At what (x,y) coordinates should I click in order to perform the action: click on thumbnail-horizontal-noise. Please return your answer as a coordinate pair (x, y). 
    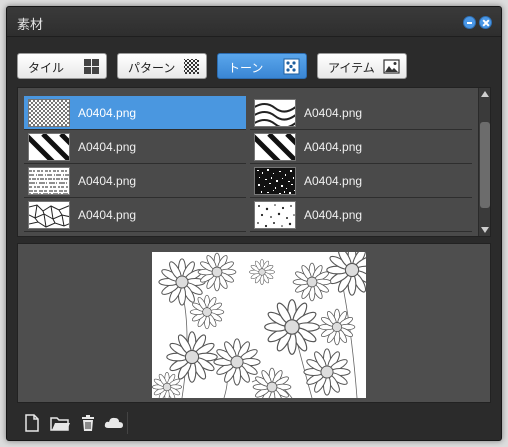
    Looking at the image, I should click on (49, 181).